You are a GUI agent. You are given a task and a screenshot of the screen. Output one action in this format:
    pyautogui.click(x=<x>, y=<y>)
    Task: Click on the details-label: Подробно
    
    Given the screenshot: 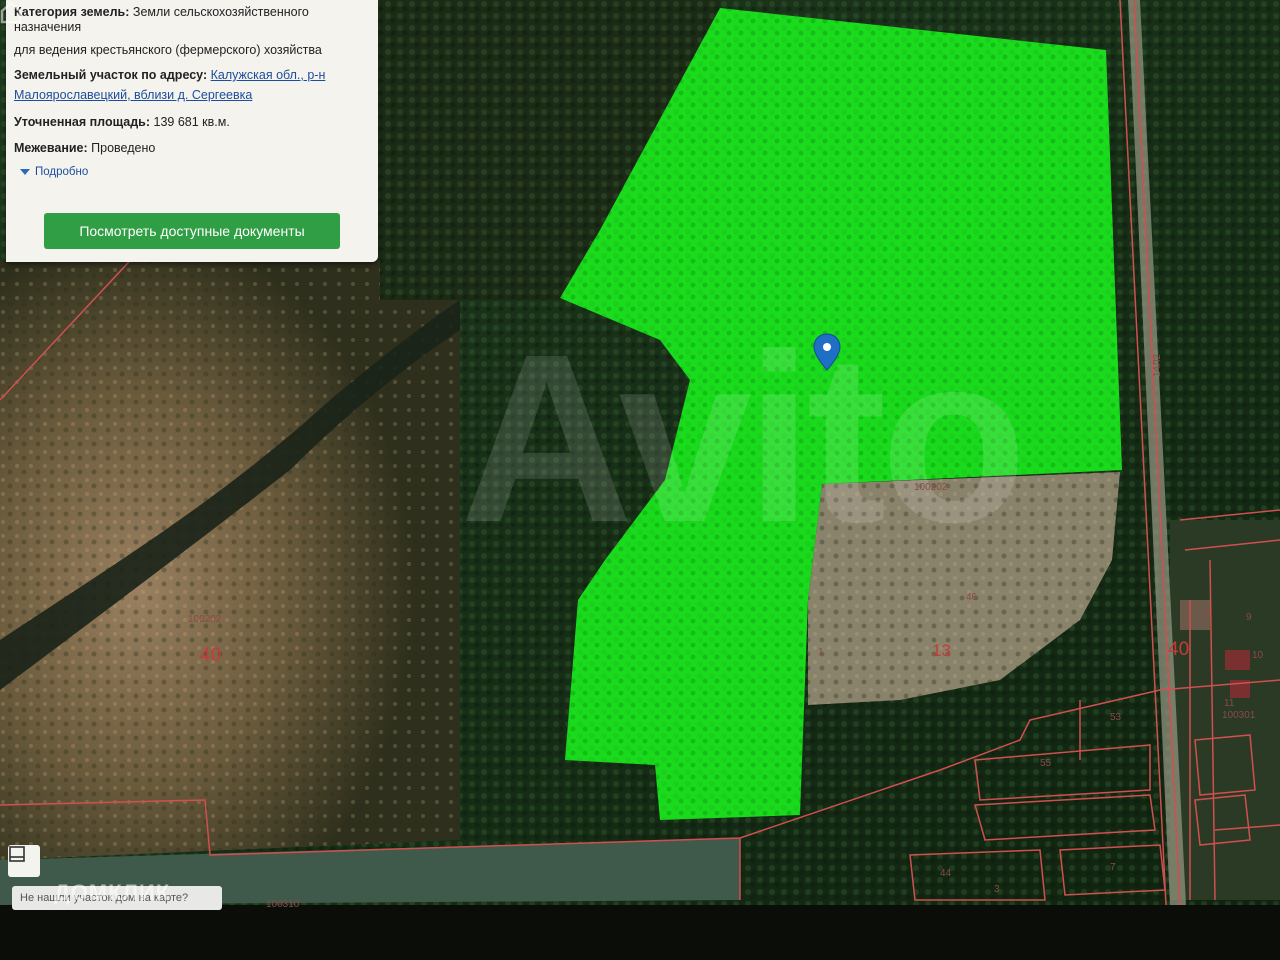 What is the action you would take?
    pyautogui.click(x=62, y=172)
    